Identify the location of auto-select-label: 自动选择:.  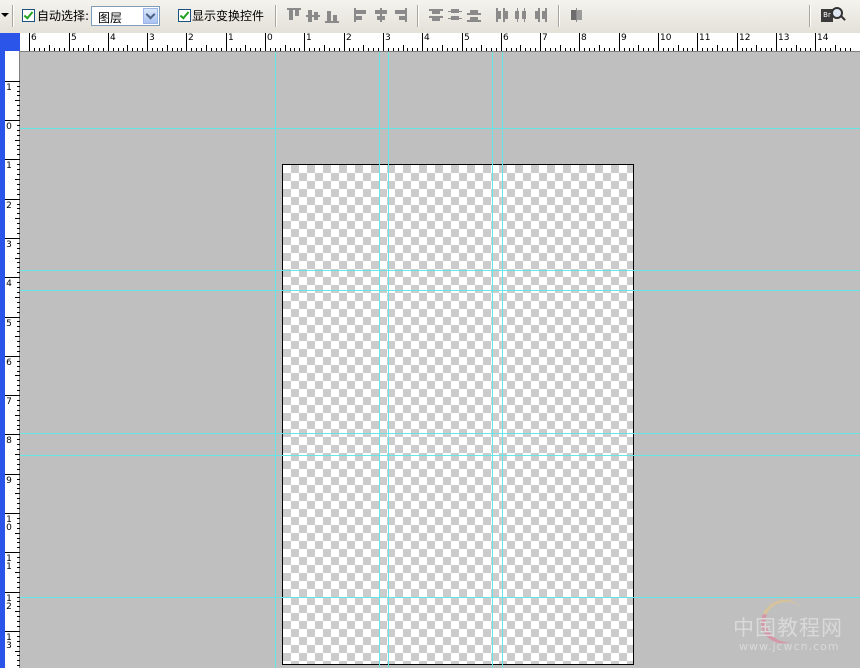
(63, 16).